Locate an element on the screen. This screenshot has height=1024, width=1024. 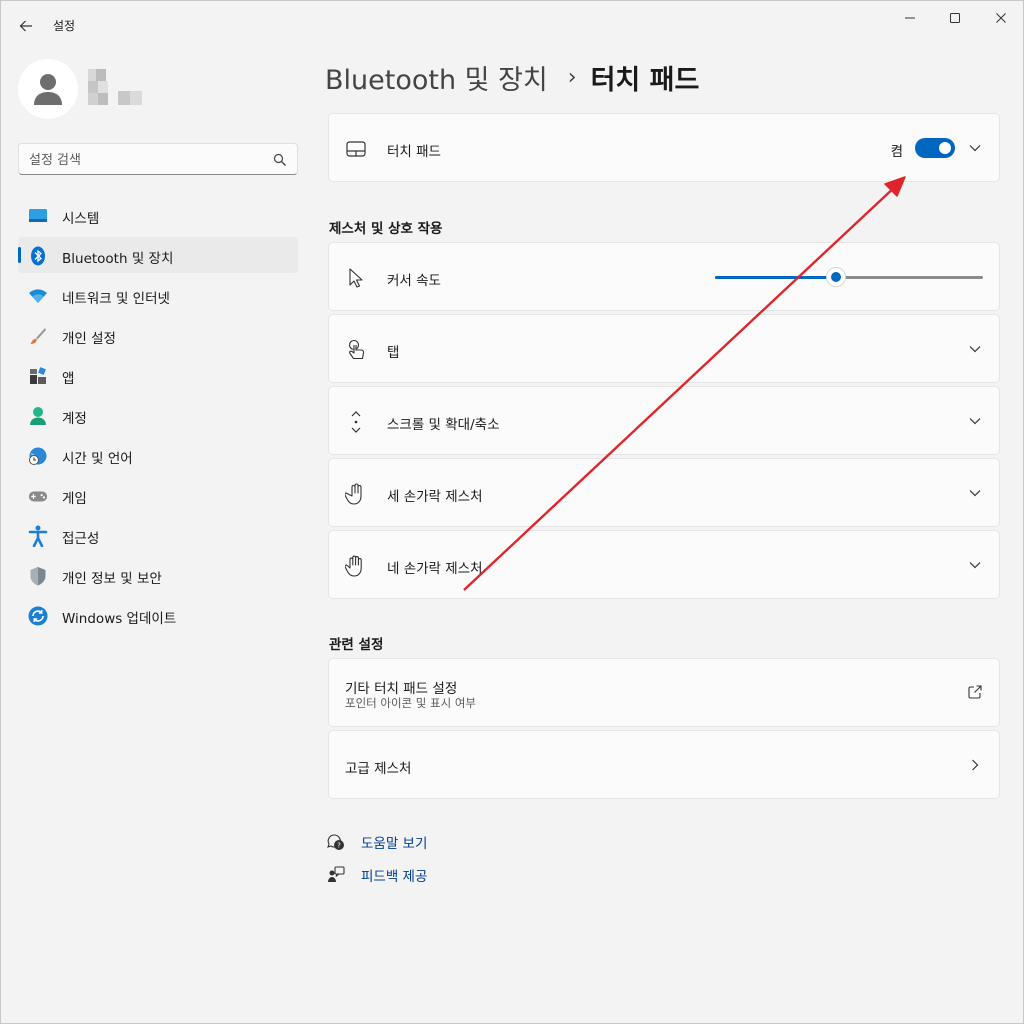
toggle-state-label: 켬 is located at coordinates (896, 152).